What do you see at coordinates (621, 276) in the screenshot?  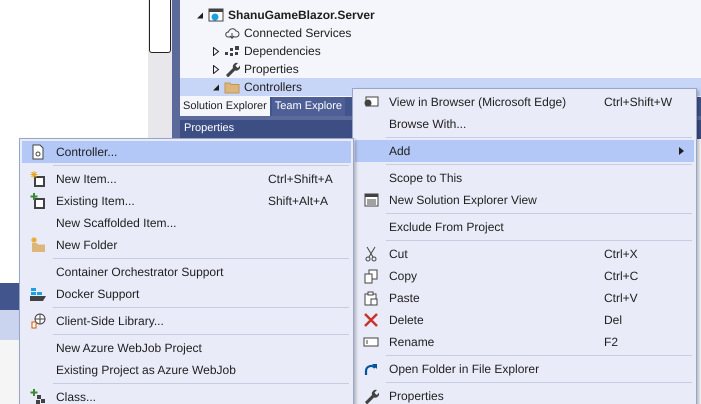 I see `shortcut-text: Ctrl+C` at bounding box center [621, 276].